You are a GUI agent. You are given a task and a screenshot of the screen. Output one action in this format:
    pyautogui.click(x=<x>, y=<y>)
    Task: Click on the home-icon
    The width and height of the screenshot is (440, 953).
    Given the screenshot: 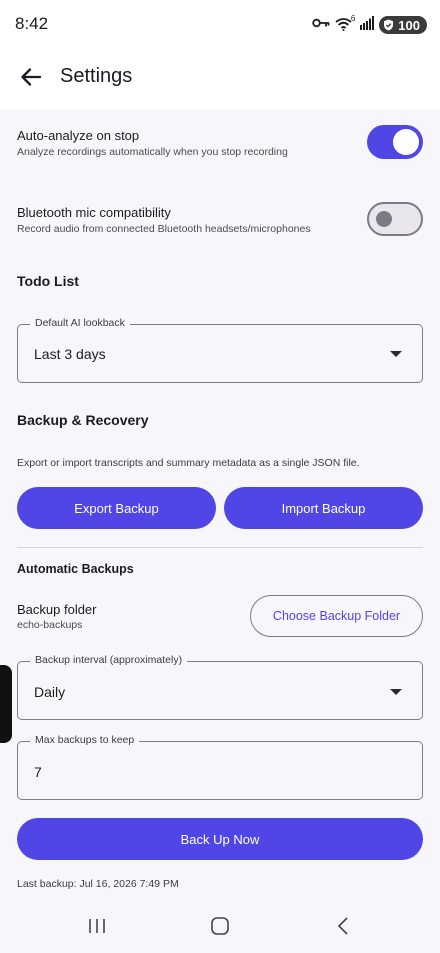 What is the action you would take?
    pyautogui.click(x=220, y=928)
    